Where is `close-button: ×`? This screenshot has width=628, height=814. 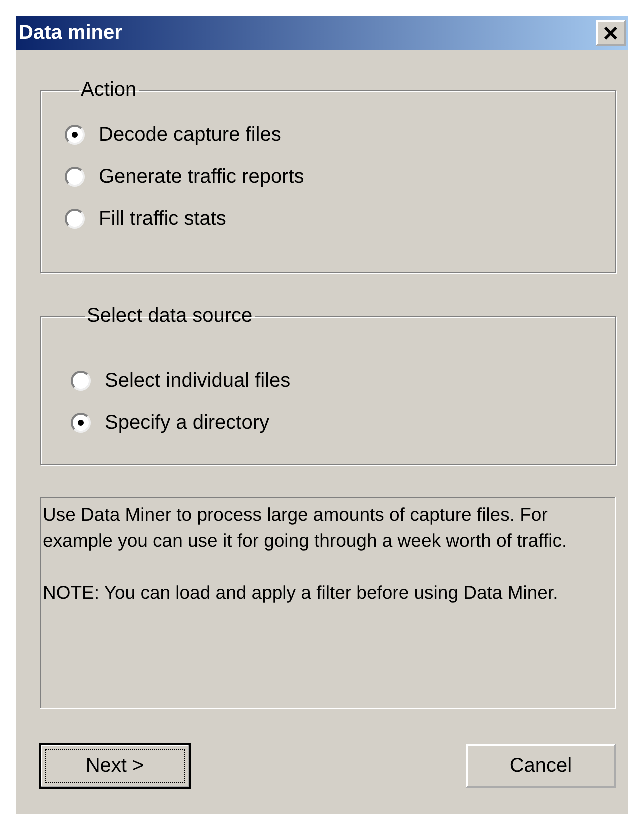 close-button: × is located at coordinates (611, 33).